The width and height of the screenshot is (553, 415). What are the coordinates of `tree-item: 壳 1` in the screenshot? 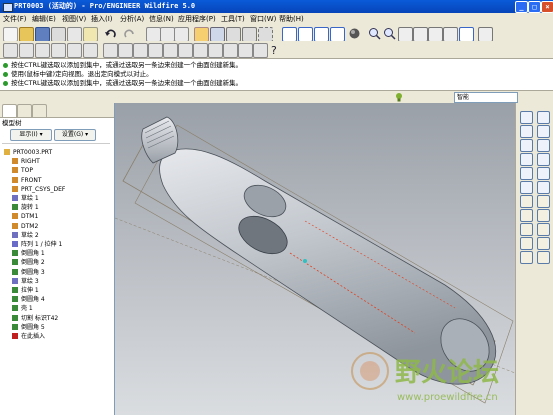 It's located at (22, 309).